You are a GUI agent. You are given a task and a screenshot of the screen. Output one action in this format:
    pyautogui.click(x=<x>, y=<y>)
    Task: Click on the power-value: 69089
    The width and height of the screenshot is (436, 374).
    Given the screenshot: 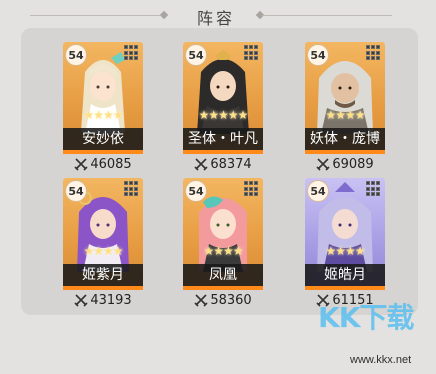 What is the action you would take?
    pyautogui.click(x=353, y=164)
    